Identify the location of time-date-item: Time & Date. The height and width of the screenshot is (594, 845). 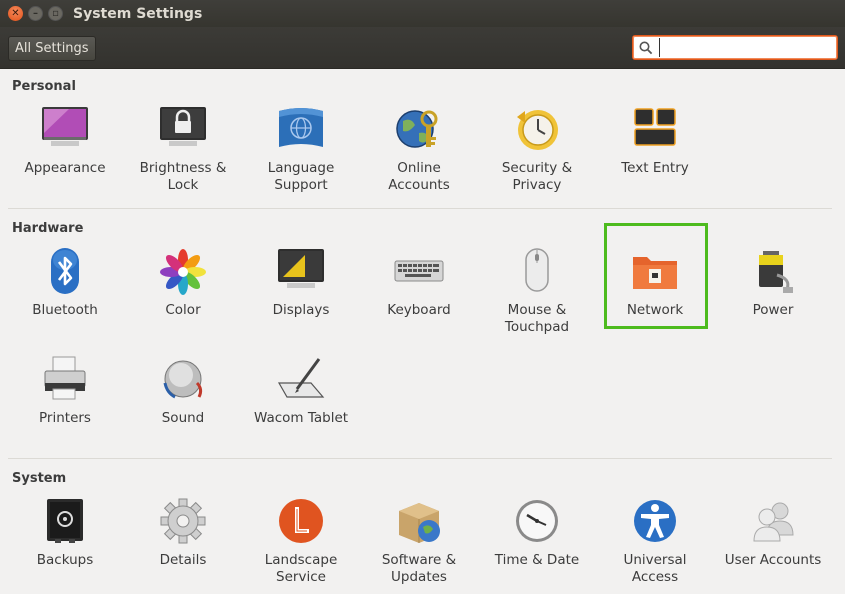
(537, 542).